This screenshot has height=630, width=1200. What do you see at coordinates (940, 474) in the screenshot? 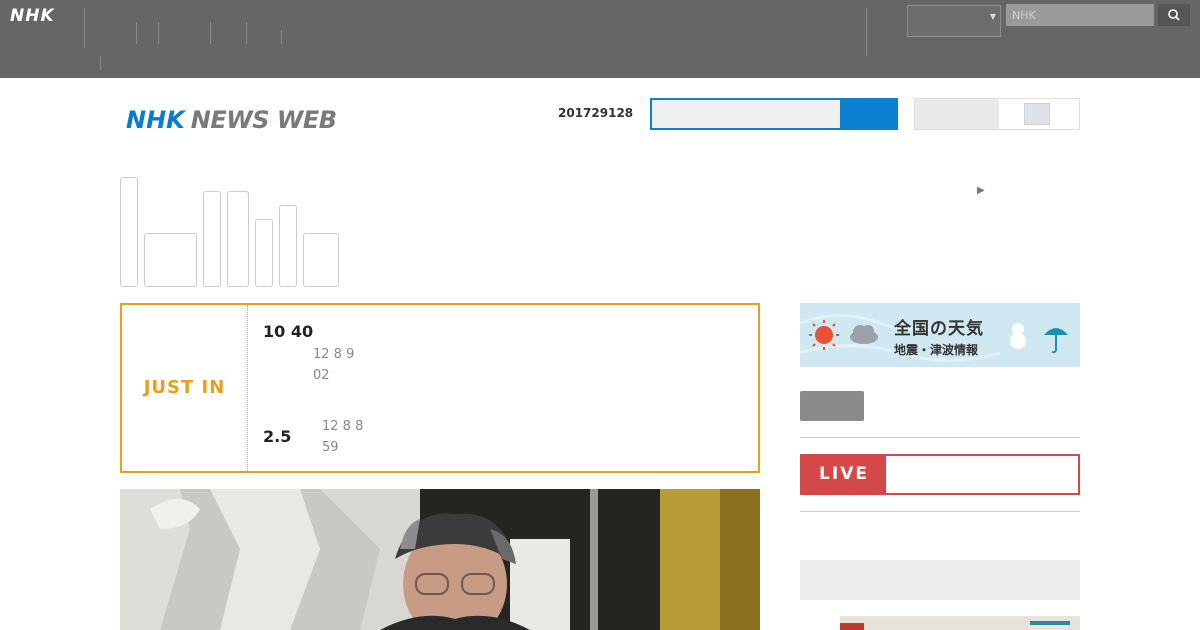
I see `live-banner: LIVE` at bounding box center [940, 474].